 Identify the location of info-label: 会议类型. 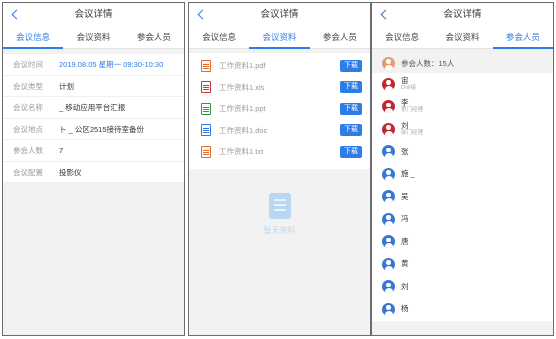
(28, 86).